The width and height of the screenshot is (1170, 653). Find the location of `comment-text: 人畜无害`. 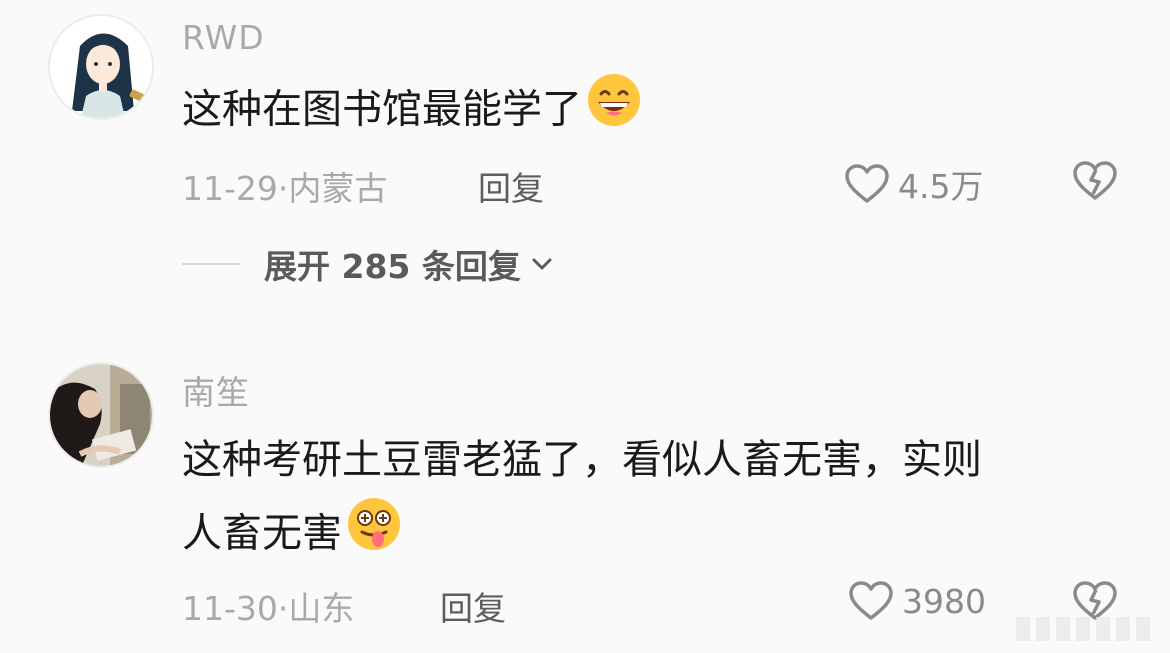

comment-text: 人畜无害 is located at coordinates (292, 535).